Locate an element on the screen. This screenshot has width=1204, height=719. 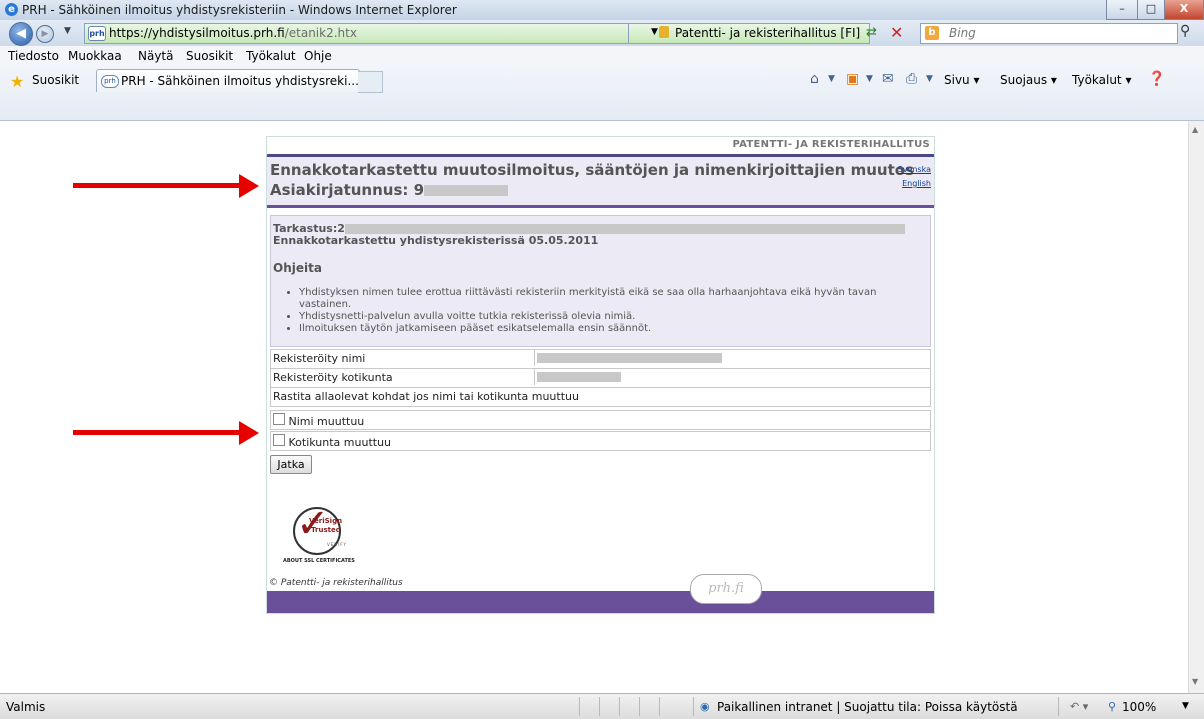
red-arrow-head is located at coordinates (249, 433).